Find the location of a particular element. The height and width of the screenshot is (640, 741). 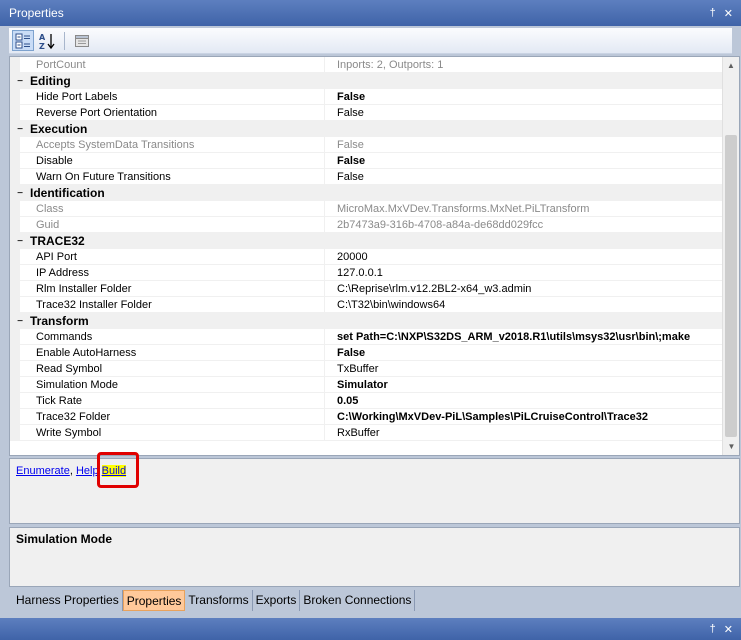

description-title: Simulation Mode is located at coordinates (64, 539).